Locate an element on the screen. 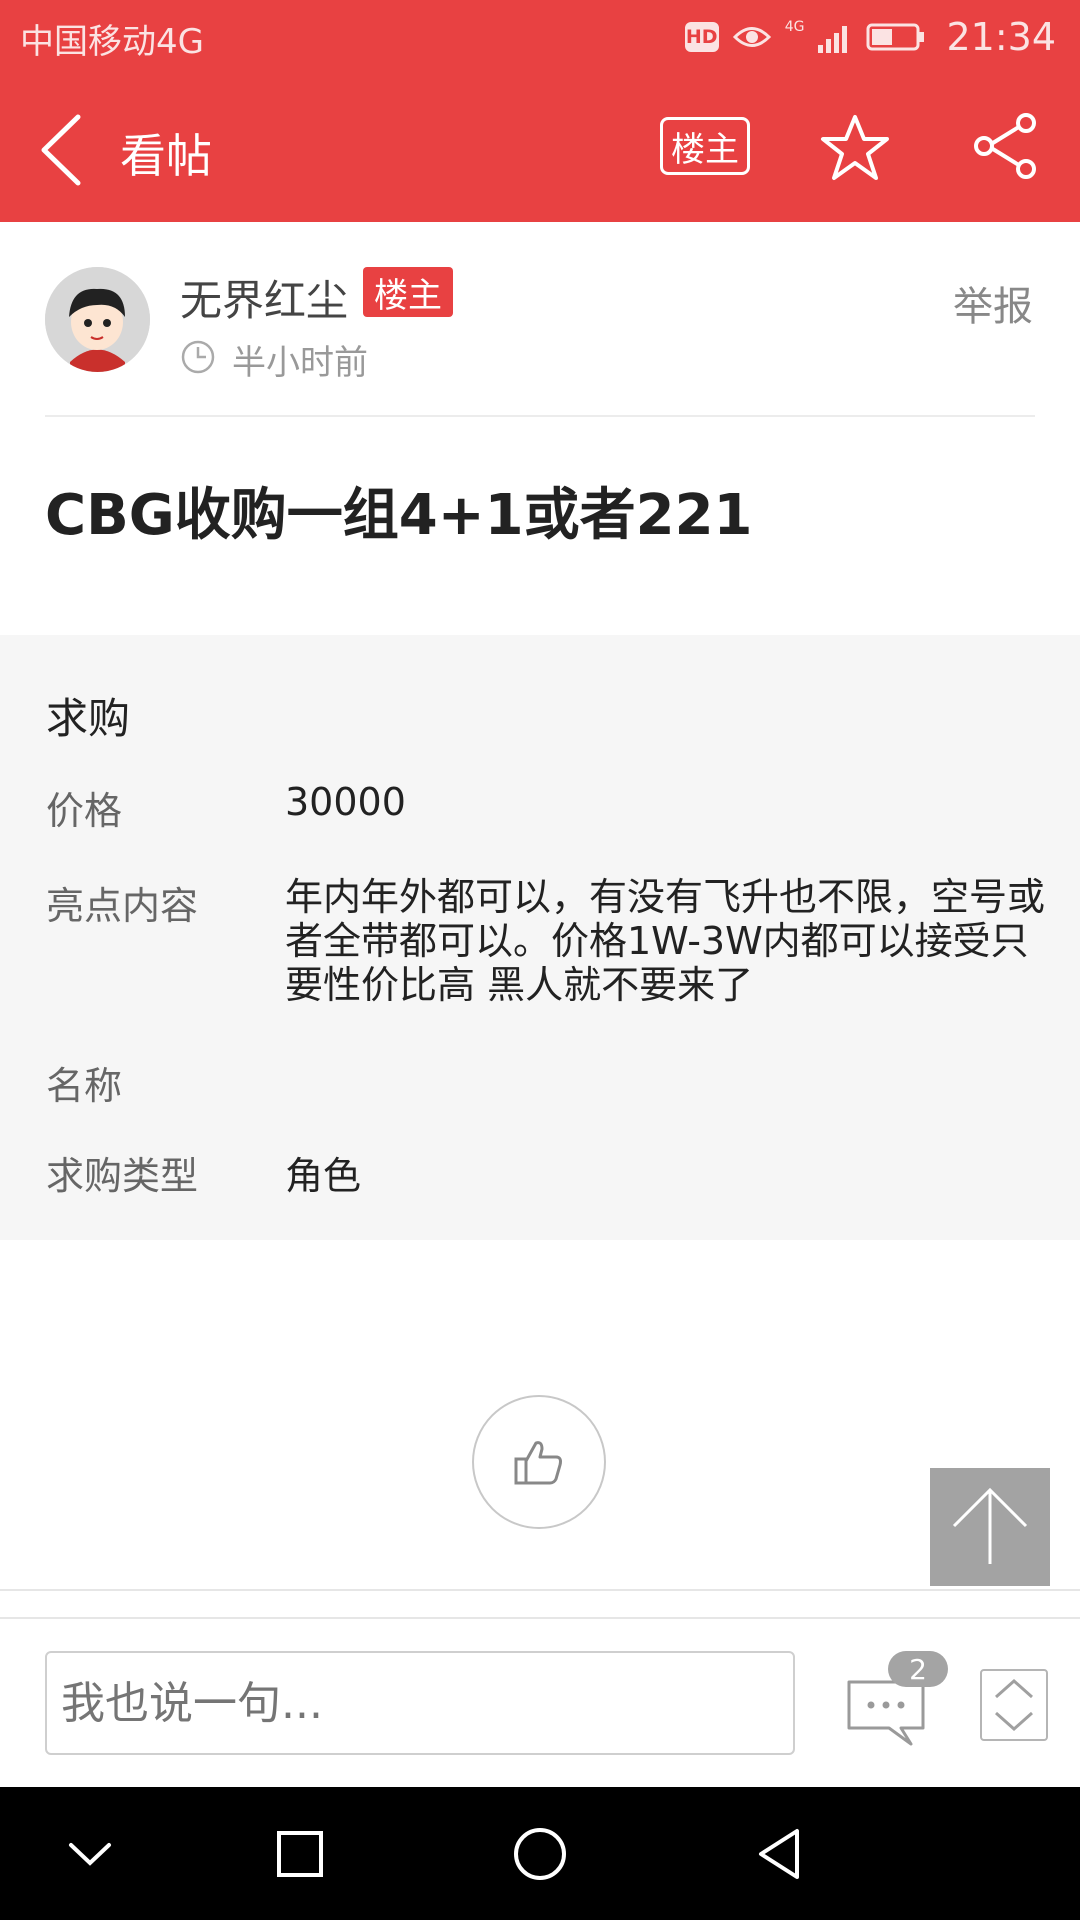 This screenshot has height=1920, width=1080. status-icons: HD 4G 21:34 is located at coordinates (870, 37).